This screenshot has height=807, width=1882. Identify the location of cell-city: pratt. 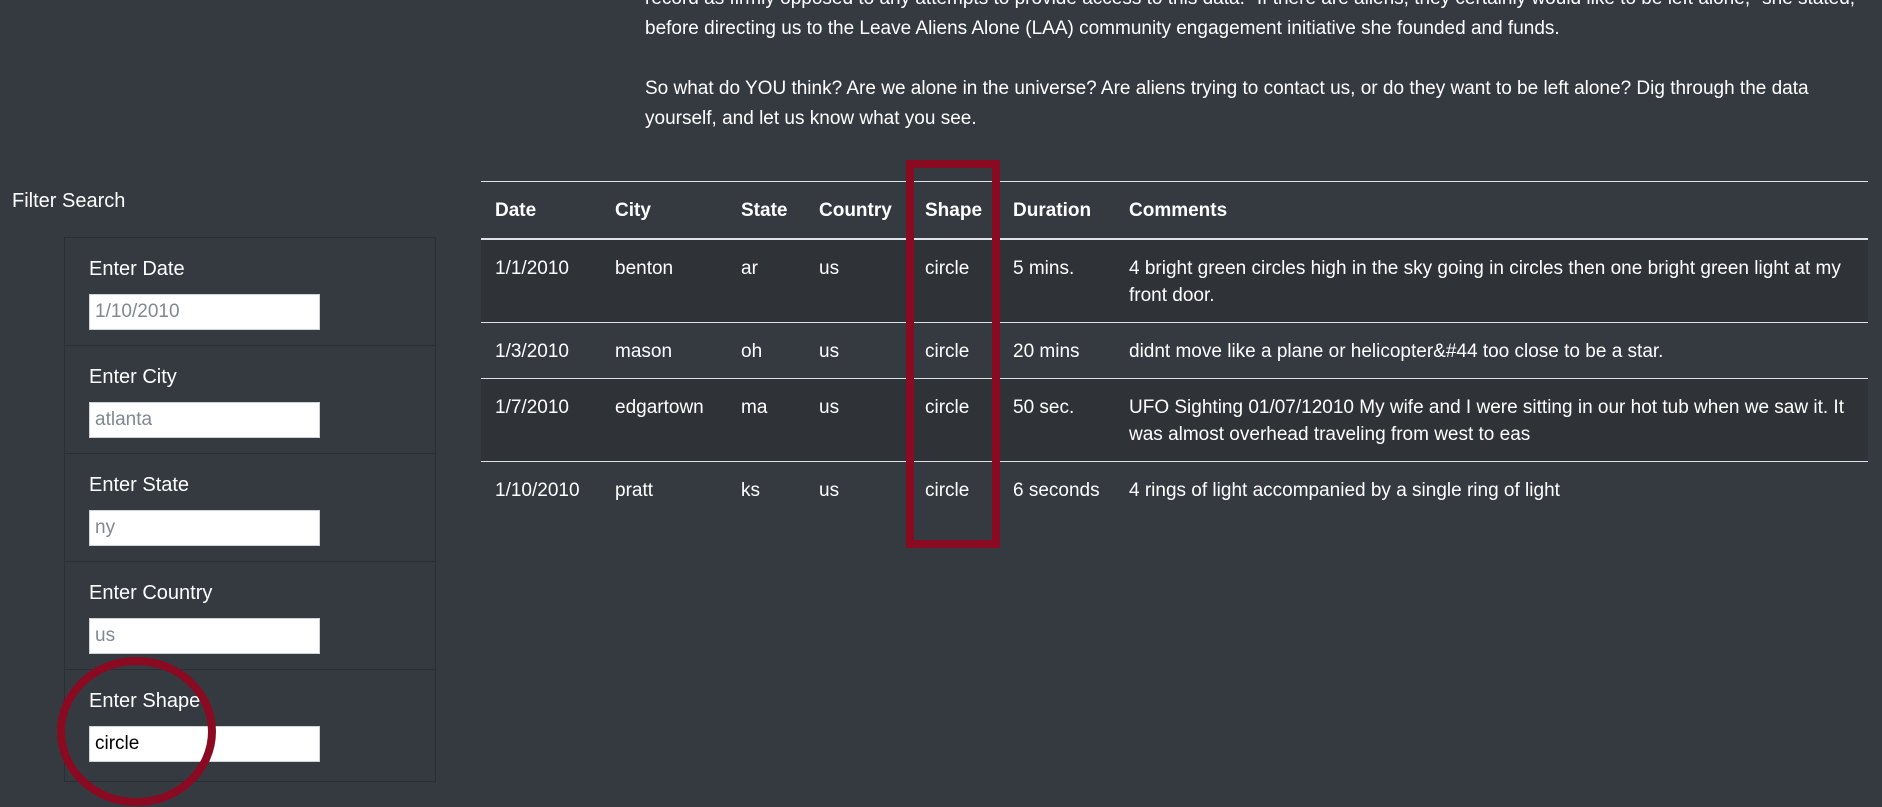
(634, 490).